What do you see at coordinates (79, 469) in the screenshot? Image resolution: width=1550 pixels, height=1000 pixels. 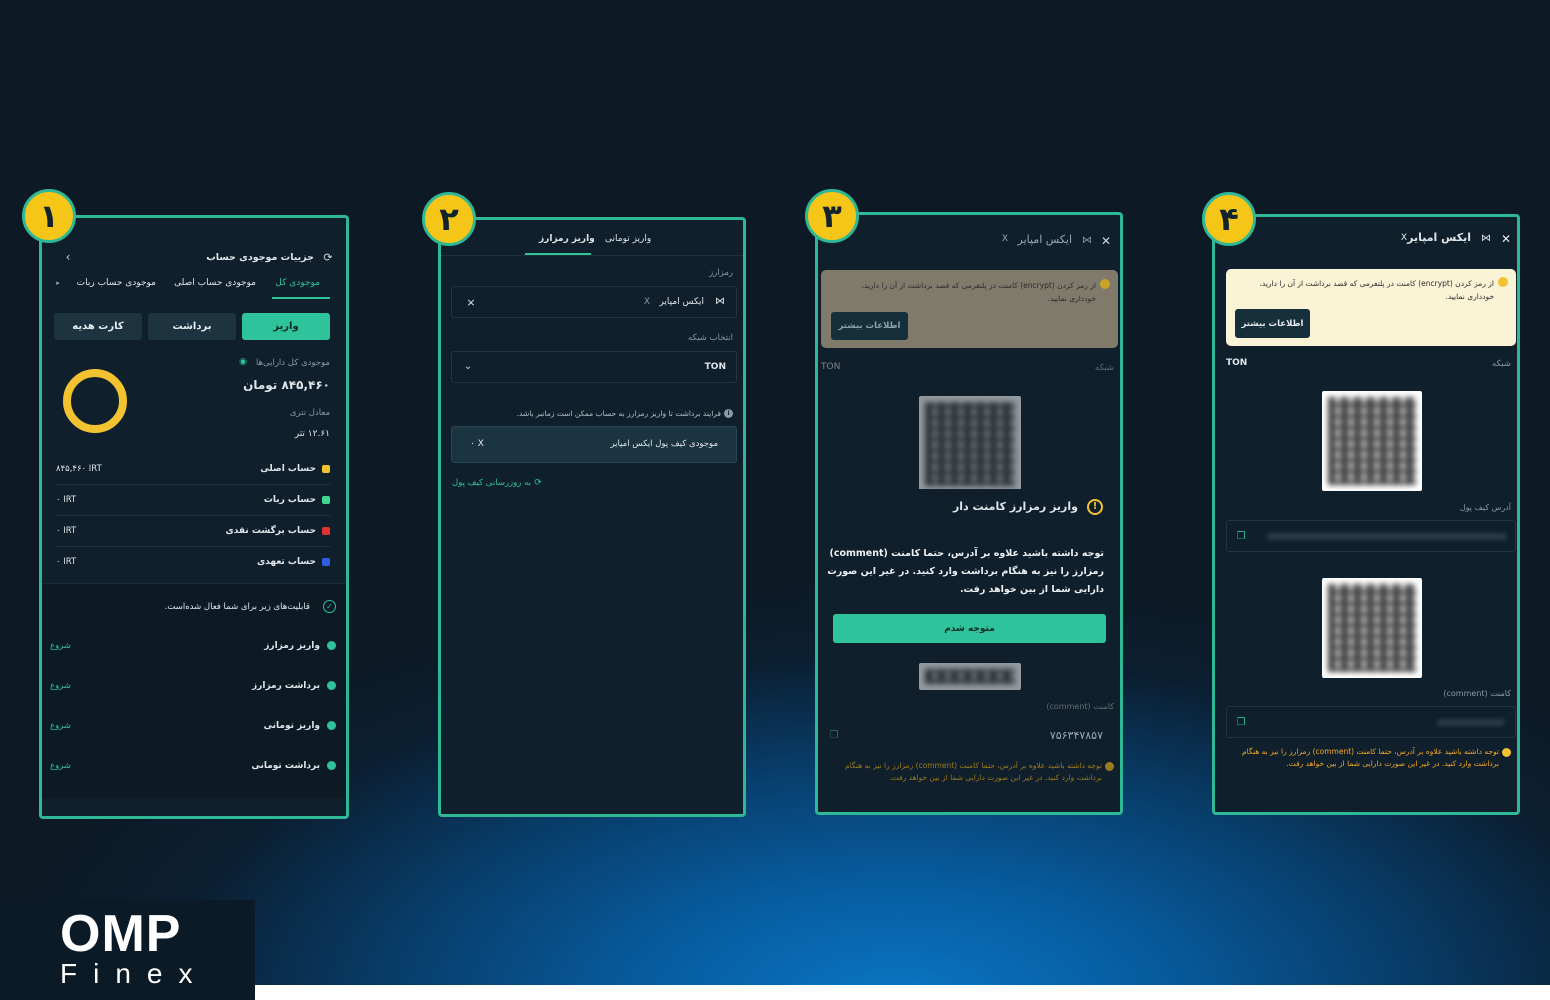 I see `account-value: ۸۴۵,۴۶۰ IRT` at bounding box center [79, 469].